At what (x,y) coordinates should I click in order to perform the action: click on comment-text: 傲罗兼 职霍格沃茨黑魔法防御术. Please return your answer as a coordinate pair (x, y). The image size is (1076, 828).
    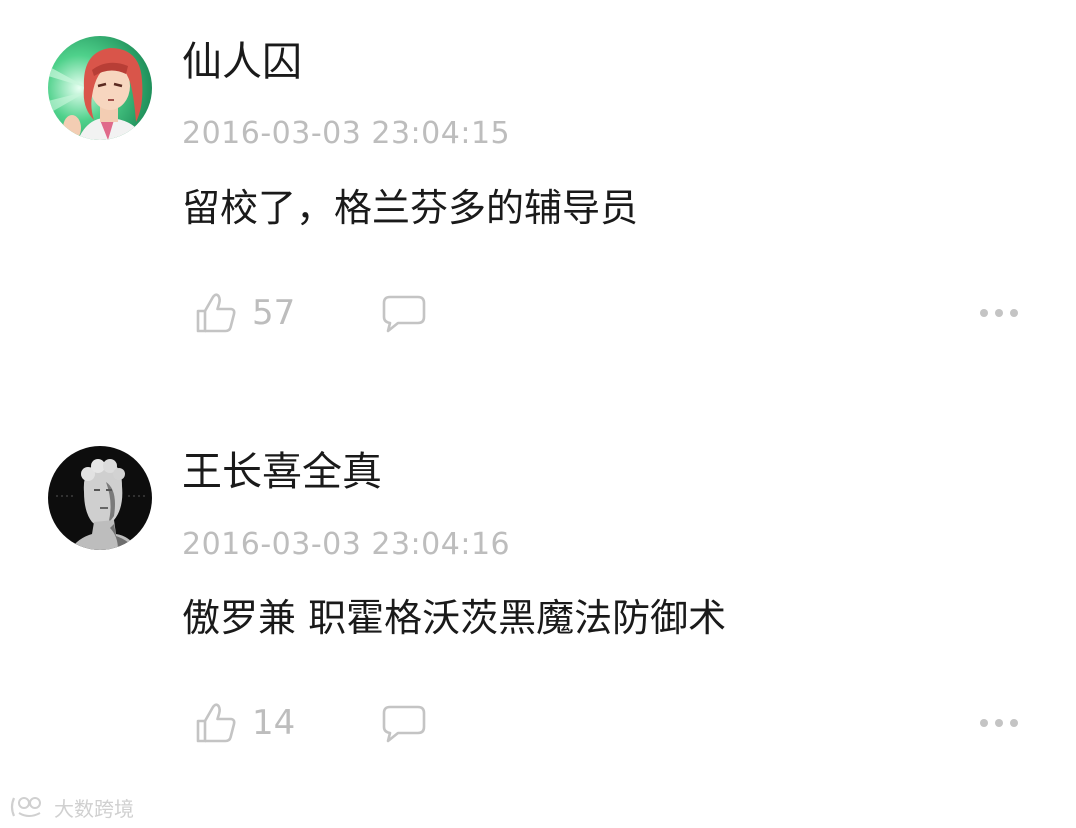
    Looking at the image, I should click on (454, 618).